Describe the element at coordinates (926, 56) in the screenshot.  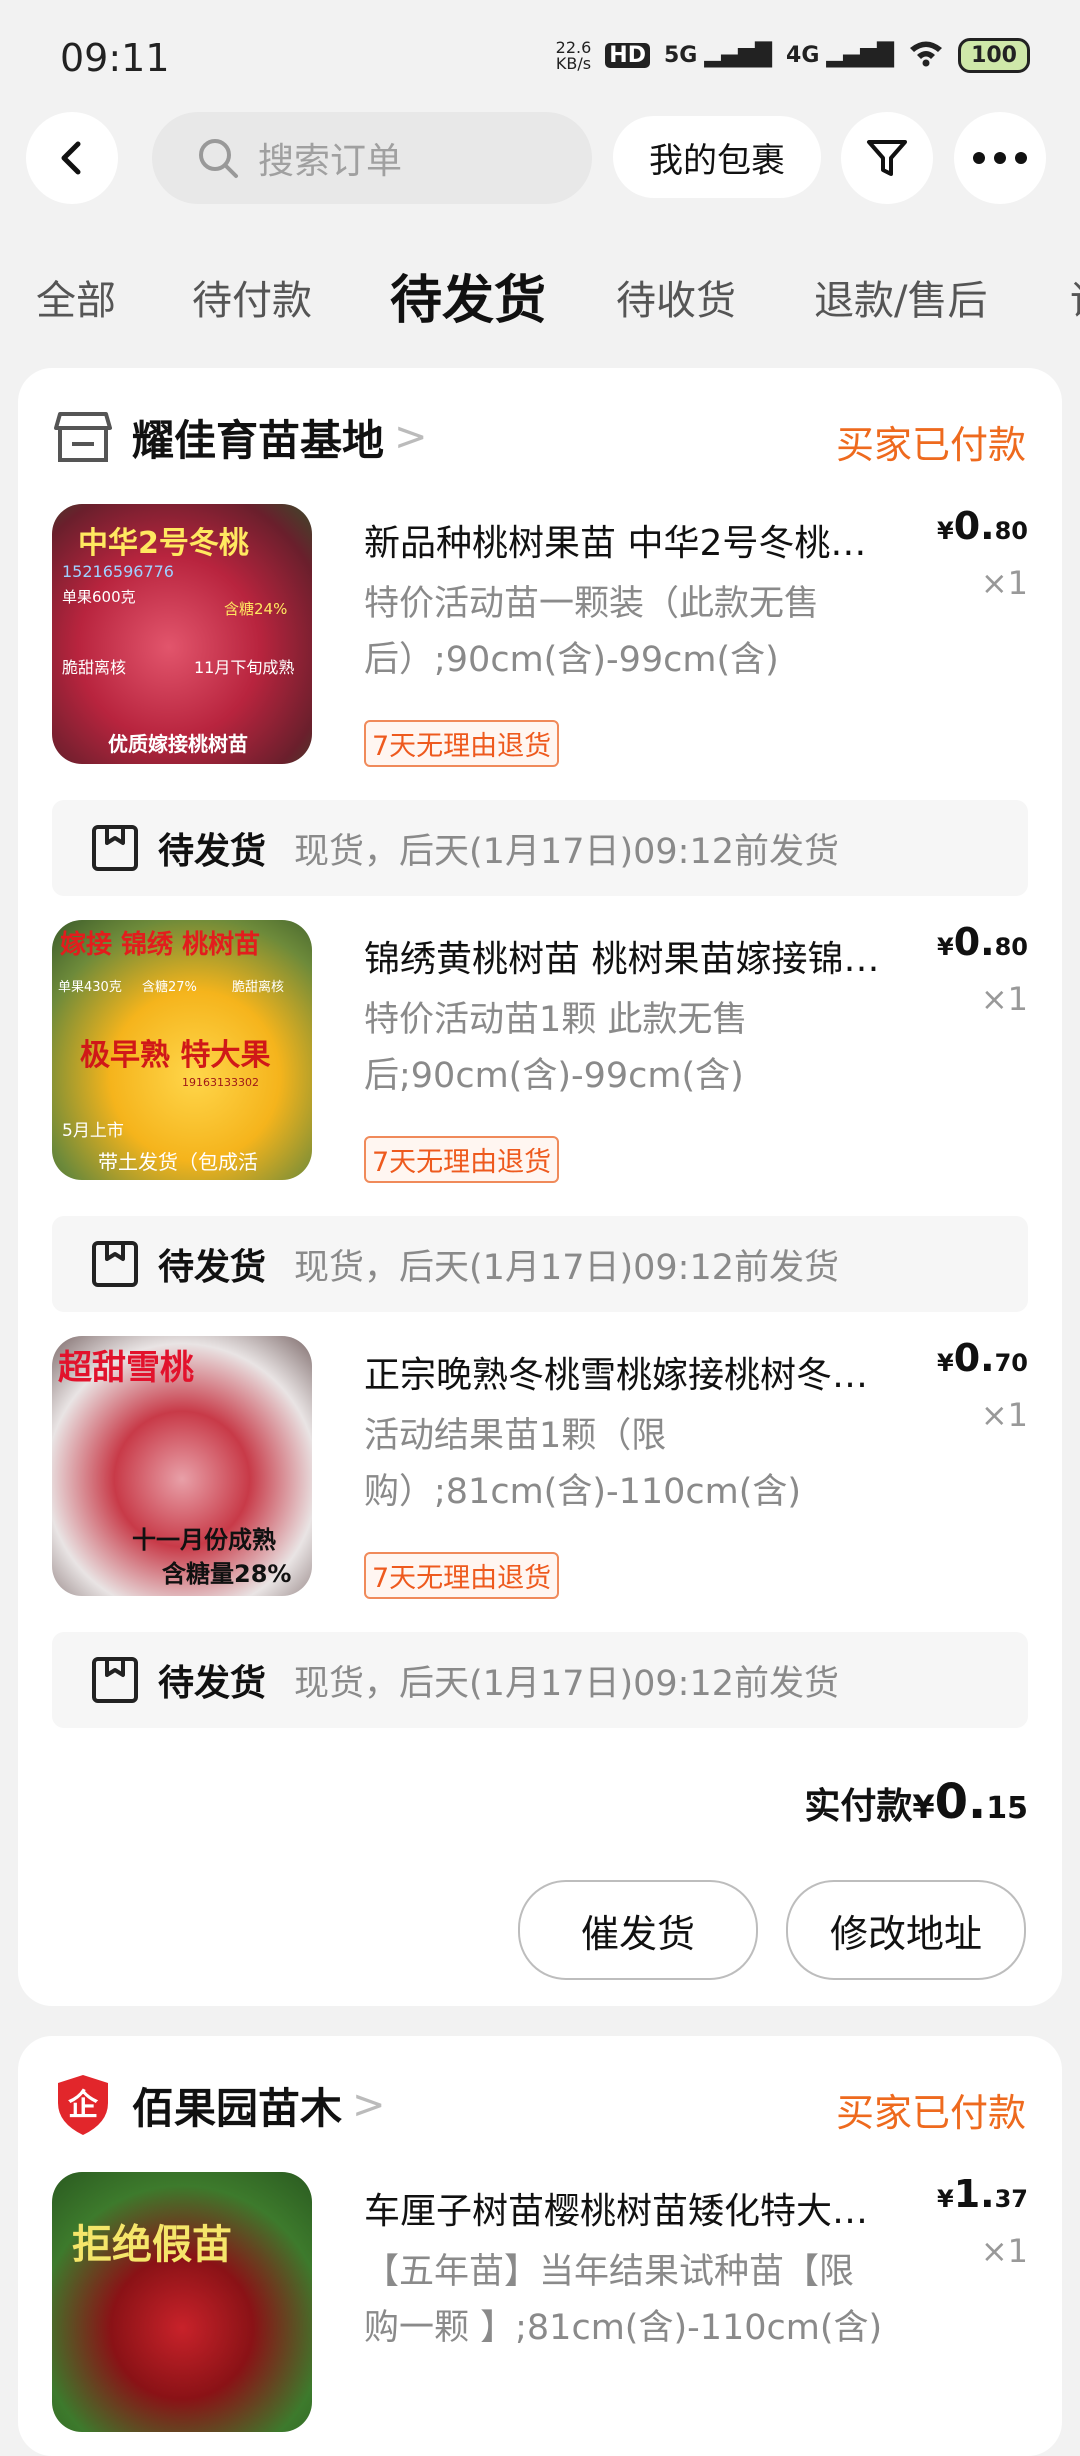
I see `wifi-icon` at that location.